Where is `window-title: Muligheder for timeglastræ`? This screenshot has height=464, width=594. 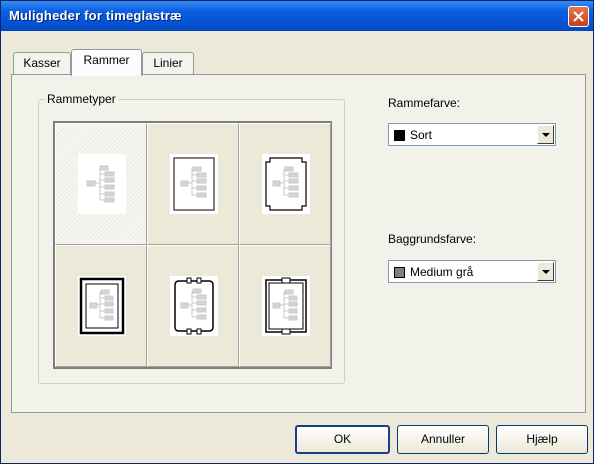 window-title: Muligheder for timeglastræ is located at coordinates (95, 15).